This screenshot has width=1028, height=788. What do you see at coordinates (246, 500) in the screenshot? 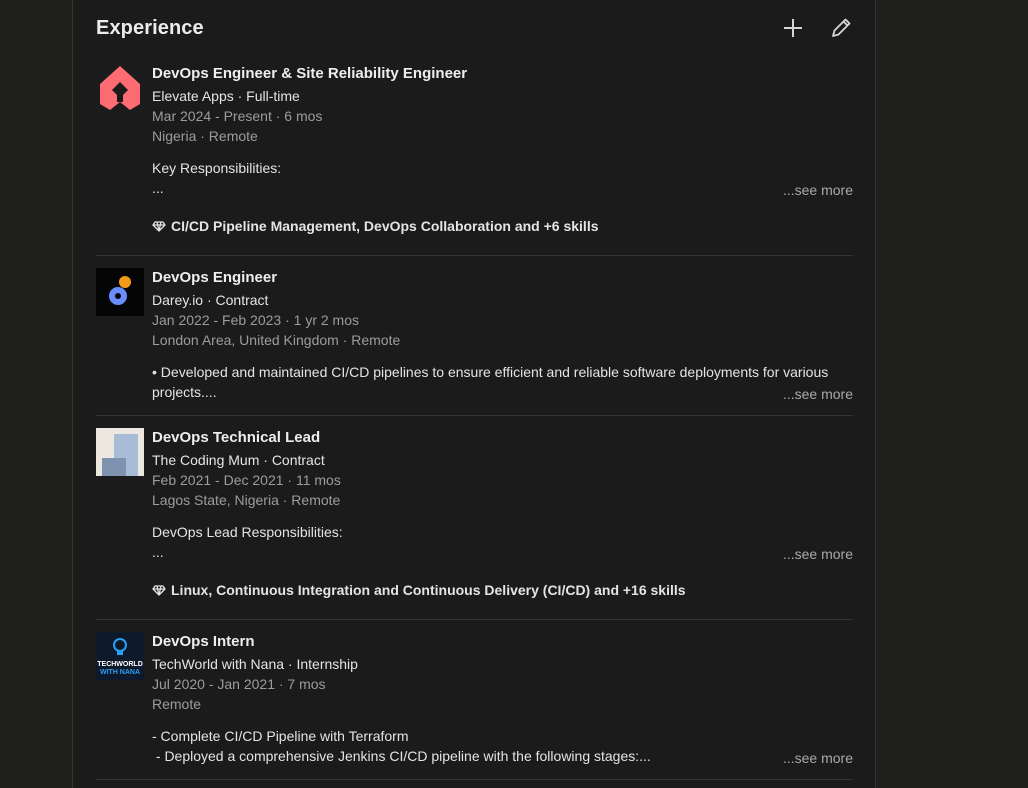
I see `location: Lagos State, Nigeria · Remote` at bounding box center [246, 500].